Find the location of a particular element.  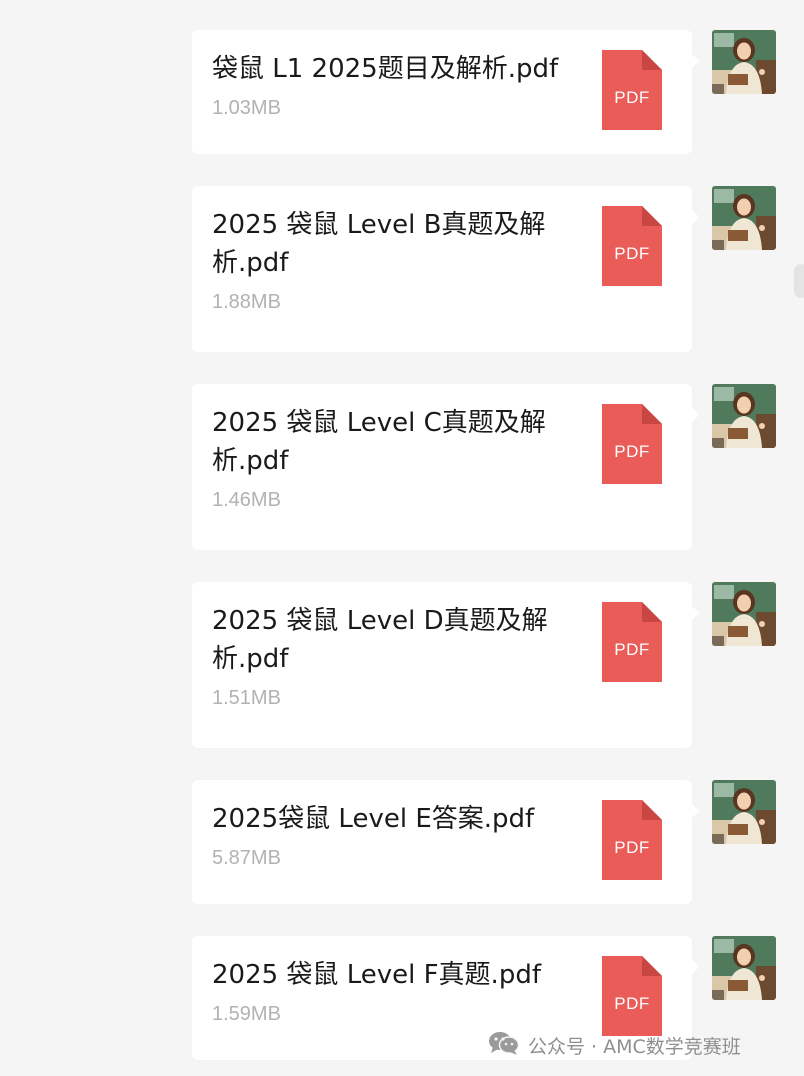

file-name: 2025 袋鼠 Level F真题.pdf is located at coordinates (376, 975).